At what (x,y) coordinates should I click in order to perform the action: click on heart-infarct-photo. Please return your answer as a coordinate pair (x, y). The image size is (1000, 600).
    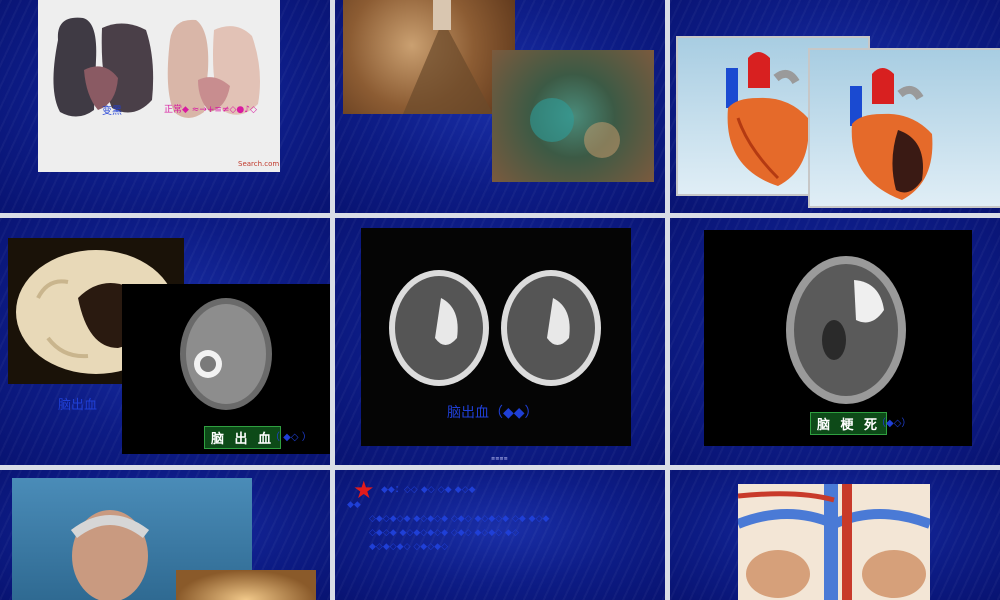
    Looking at the image, I should click on (904, 128).